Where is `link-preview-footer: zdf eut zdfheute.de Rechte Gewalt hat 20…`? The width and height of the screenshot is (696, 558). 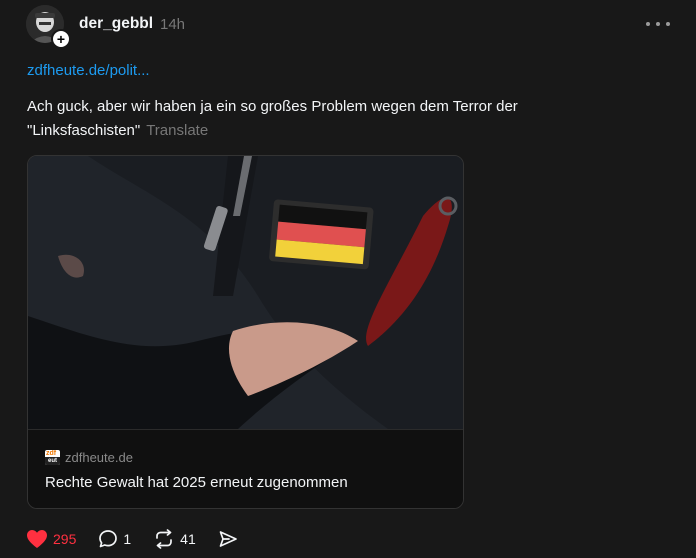 link-preview-footer: zdf eut zdfheute.de Rechte Gewalt hat 20… is located at coordinates (245, 468).